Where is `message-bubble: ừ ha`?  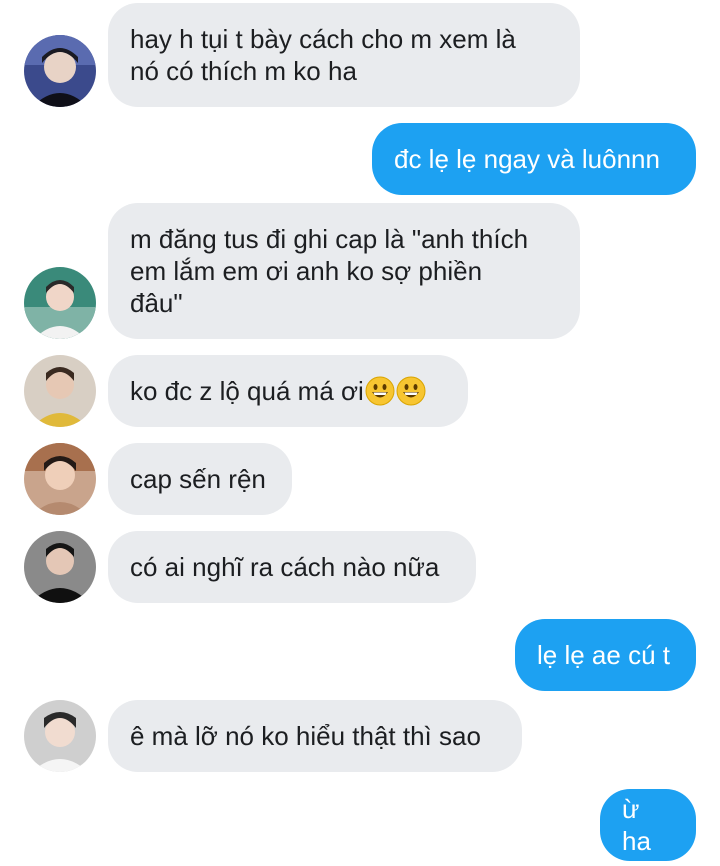
message-bubble: ừ ha is located at coordinates (648, 825).